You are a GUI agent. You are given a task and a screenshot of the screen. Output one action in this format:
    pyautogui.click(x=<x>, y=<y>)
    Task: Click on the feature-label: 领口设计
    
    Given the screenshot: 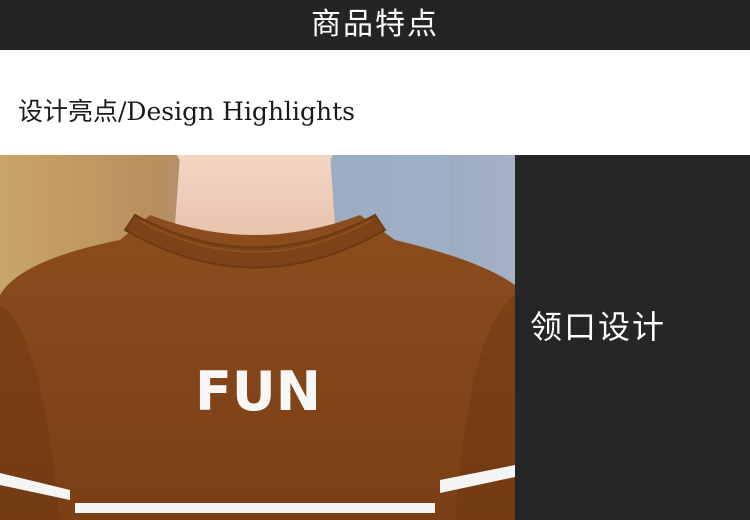 What is the action you would take?
    pyautogui.click(x=598, y=327)
    